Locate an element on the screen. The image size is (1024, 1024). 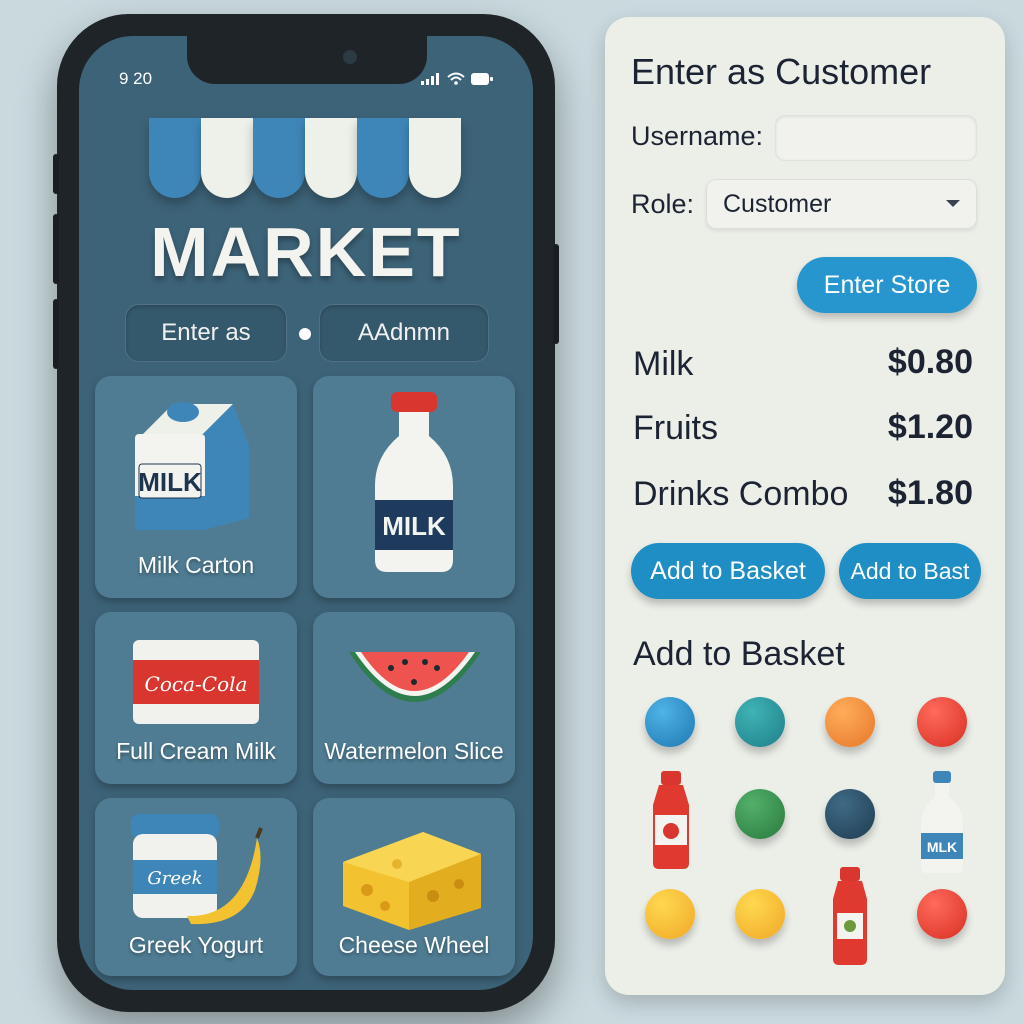
power-button is located at coordinates (556, 294).